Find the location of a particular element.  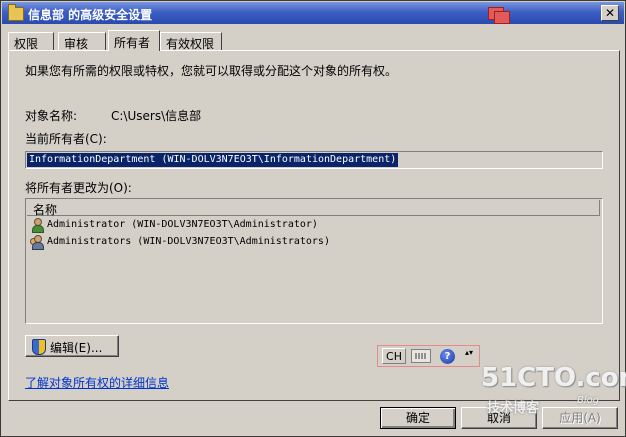

learn-more-link: 了解对象所有权的详细信息 is located at coordinates (97, 382).